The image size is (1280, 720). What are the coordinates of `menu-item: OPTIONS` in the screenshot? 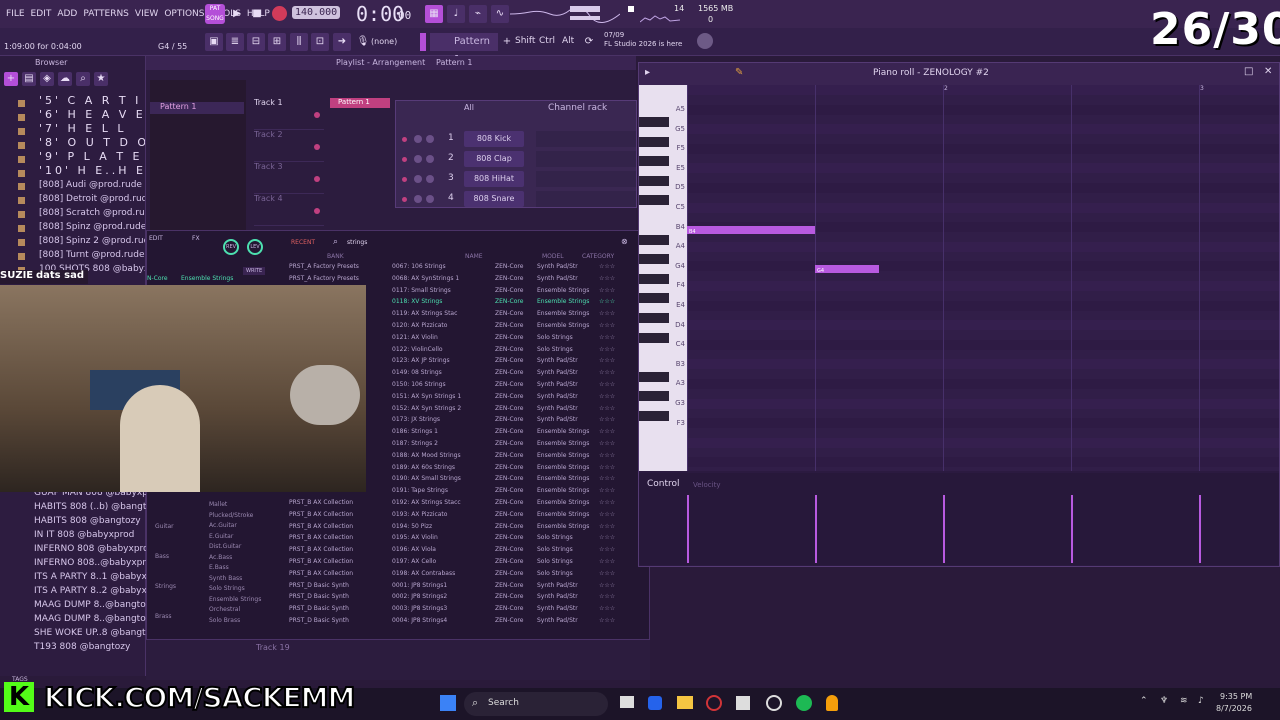 It's located at (184, 14).